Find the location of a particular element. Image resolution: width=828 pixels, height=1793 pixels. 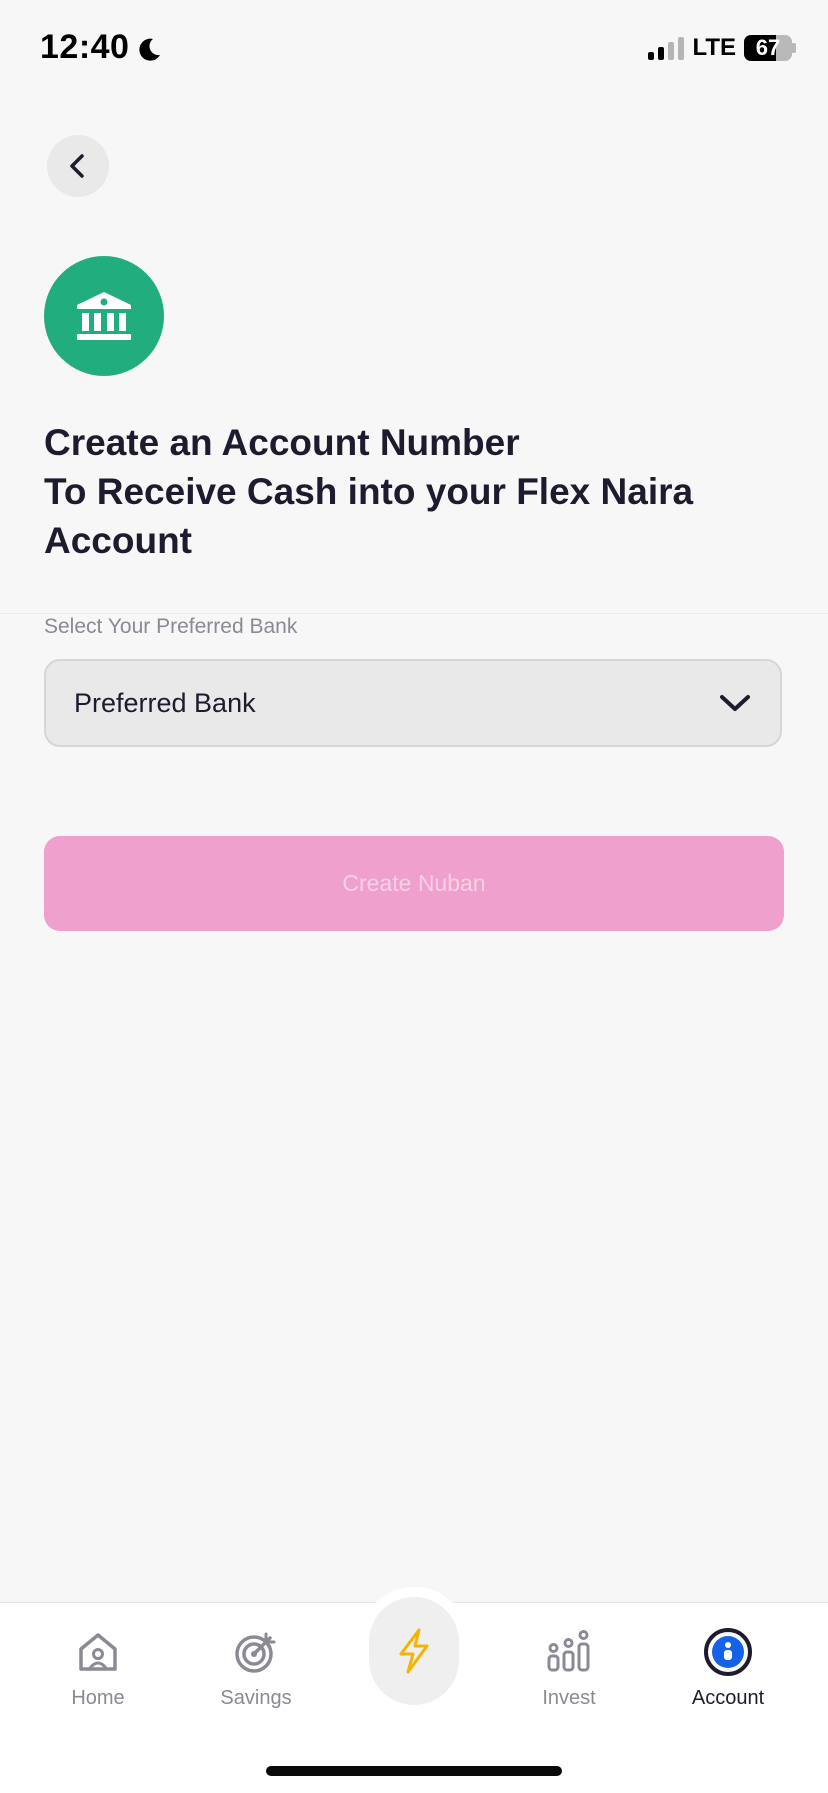

account-icon is located at coordinates (728, 1652).